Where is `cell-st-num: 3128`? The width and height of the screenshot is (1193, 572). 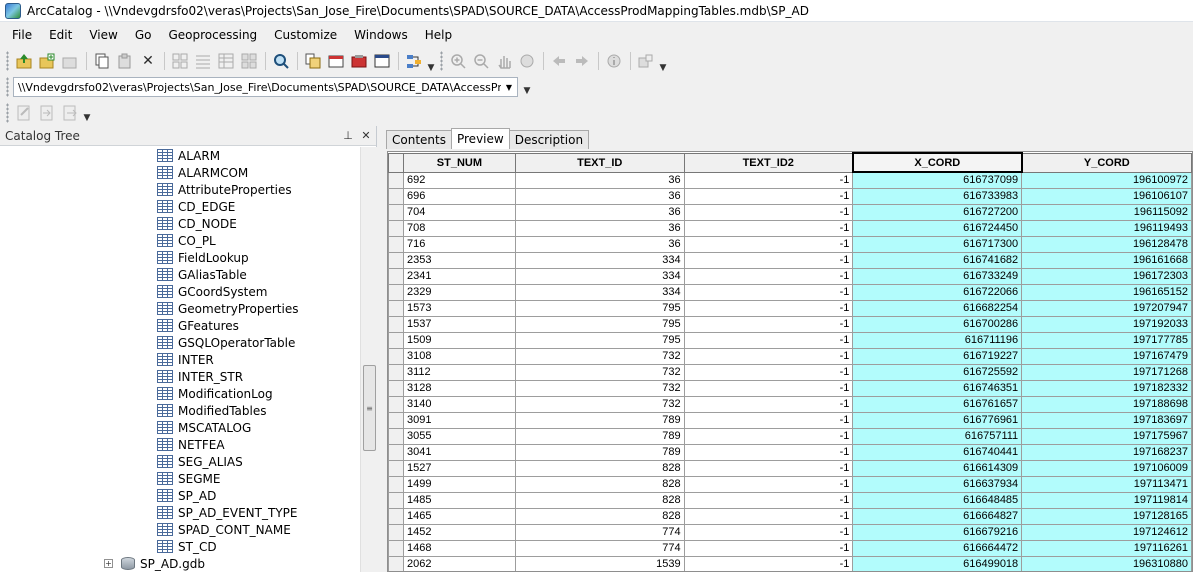
cell-st-num: 3128 is located at coordinates (459, 388).